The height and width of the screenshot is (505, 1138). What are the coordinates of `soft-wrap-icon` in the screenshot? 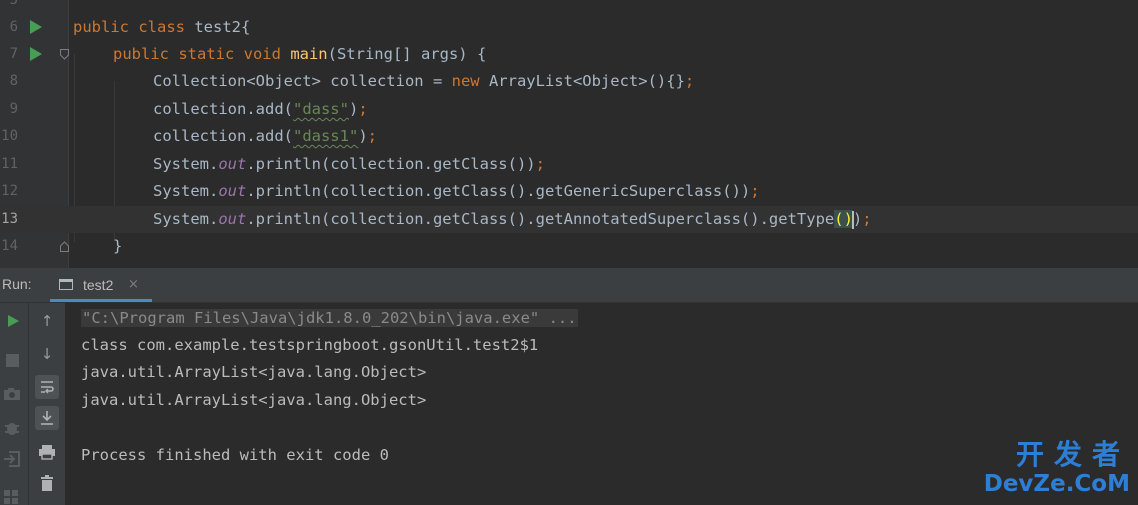 It's located at (47, 387).